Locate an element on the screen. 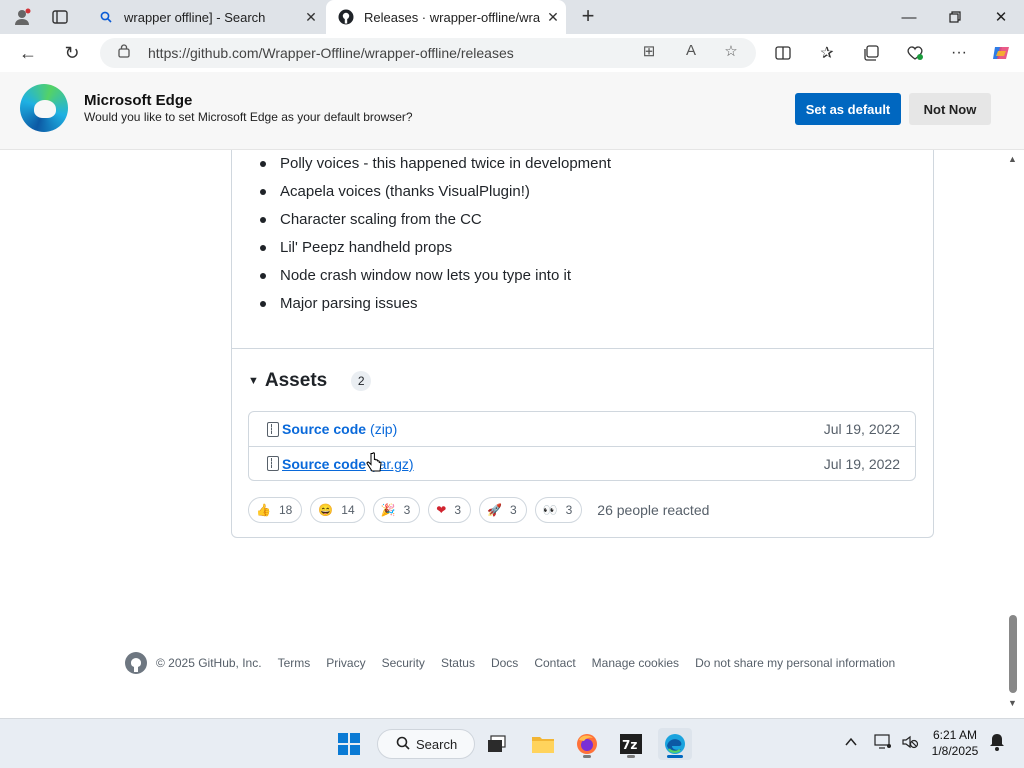 The height and width of the screenshot is (768, 1024). heart-icon: ❤ is located at coordinates (441, 510).